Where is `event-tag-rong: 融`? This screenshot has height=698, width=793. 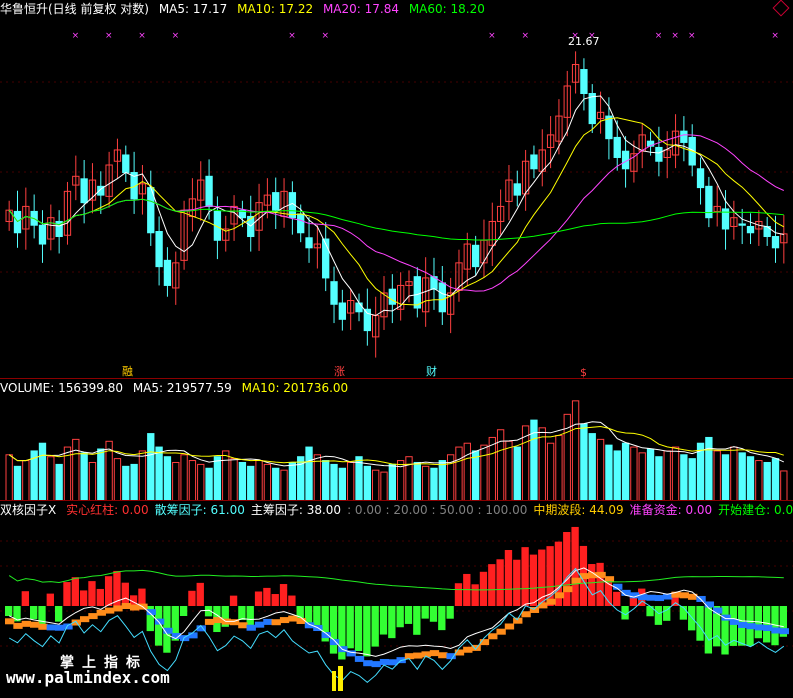
event-tag-rong: 融 is located at coordinates (127, 370).